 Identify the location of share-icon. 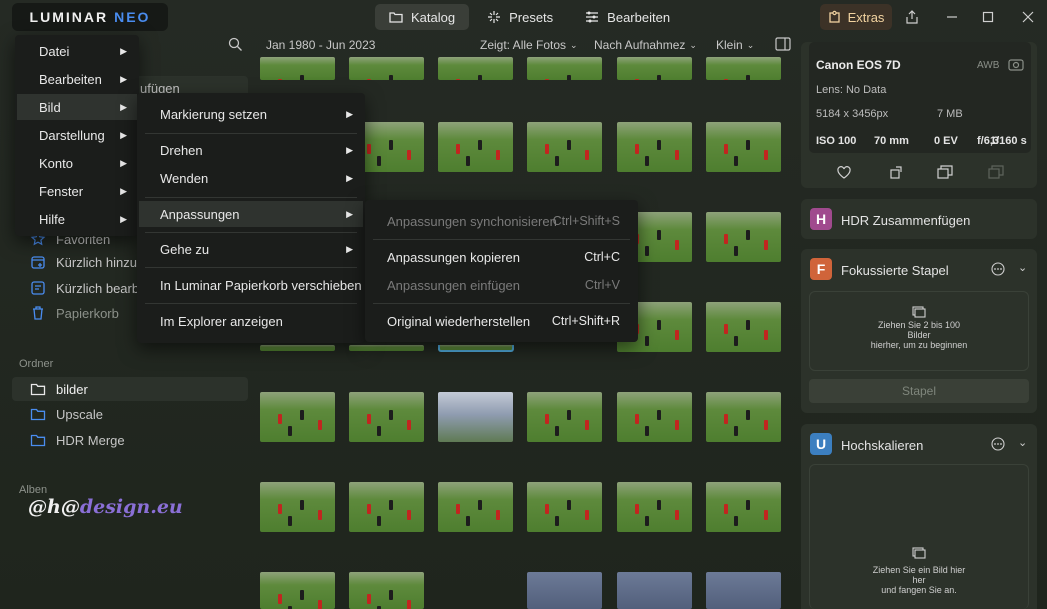
(912, 17).